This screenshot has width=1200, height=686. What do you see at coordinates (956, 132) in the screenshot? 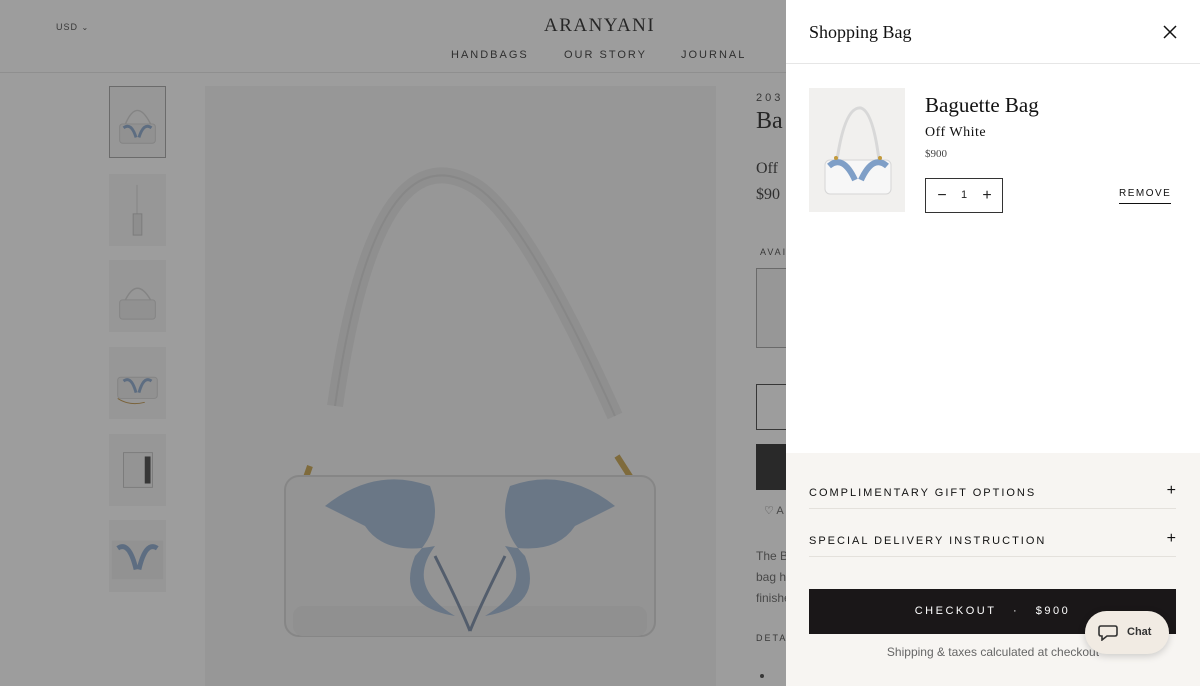
I see `cart-item-variant: Off White` at bounding box center [956, 132].